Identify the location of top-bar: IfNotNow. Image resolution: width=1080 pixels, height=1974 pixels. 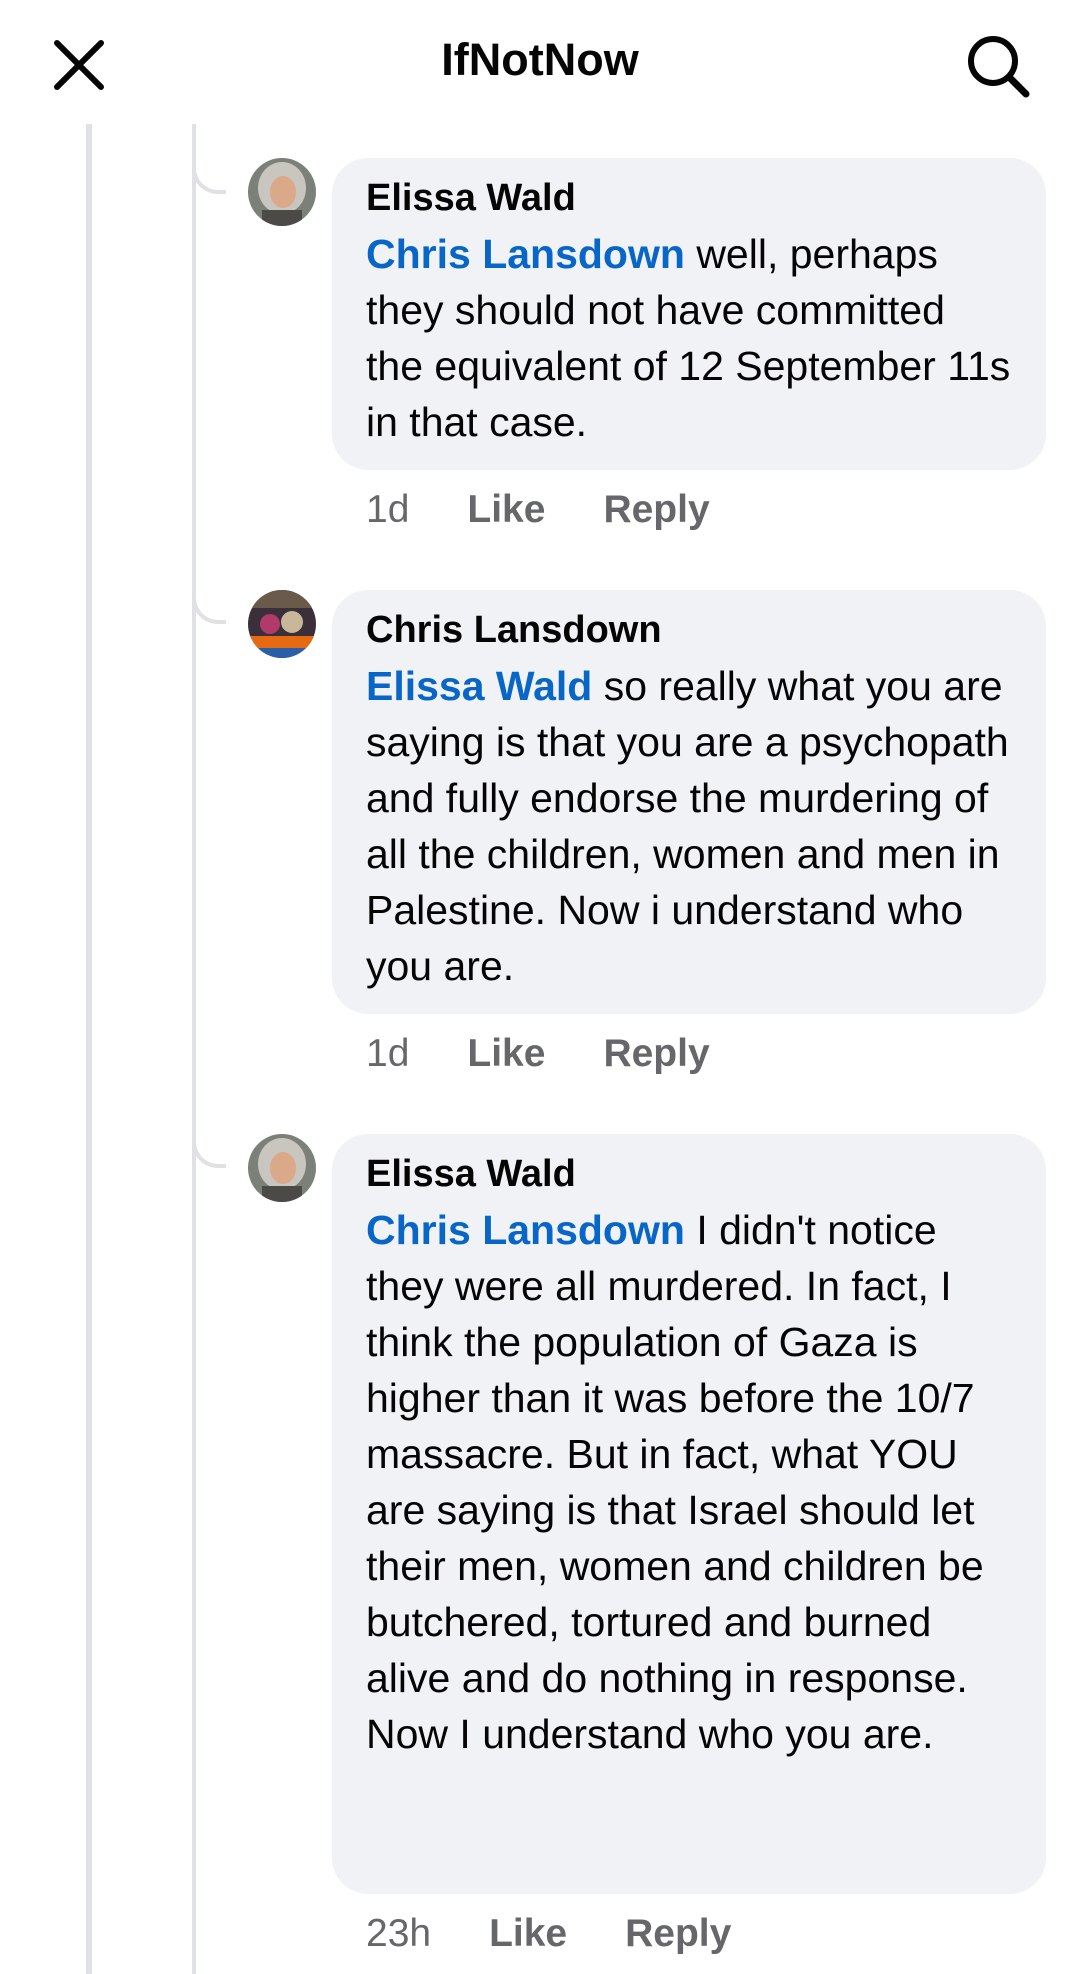
(540, 62).